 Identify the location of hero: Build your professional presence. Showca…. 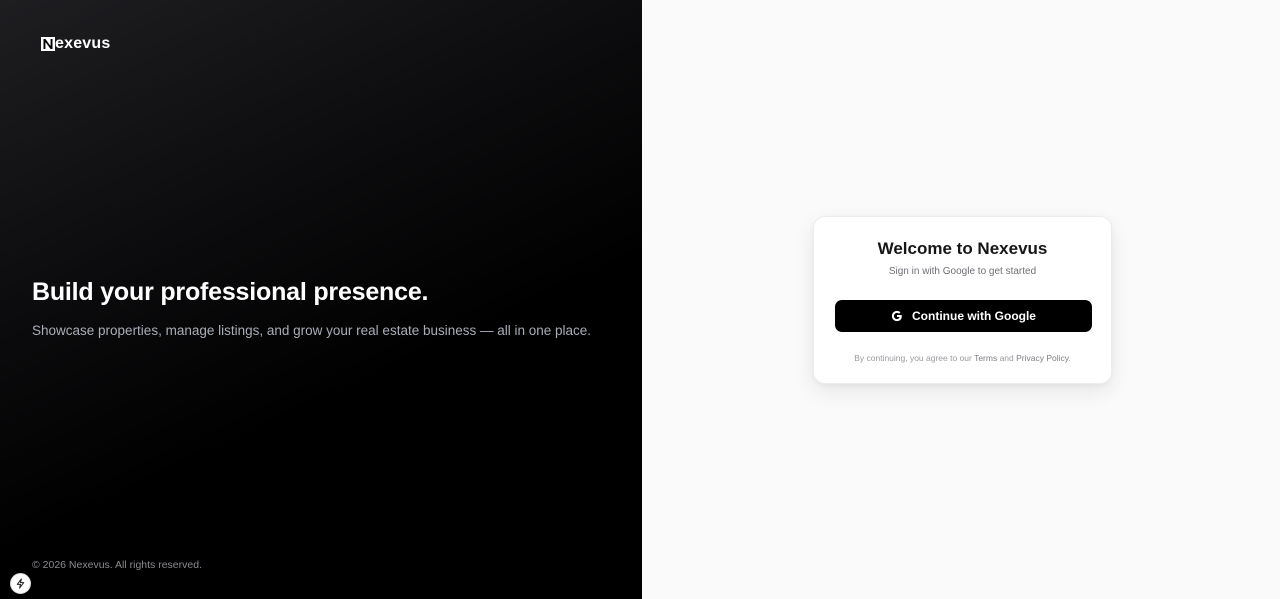
(332, 308).